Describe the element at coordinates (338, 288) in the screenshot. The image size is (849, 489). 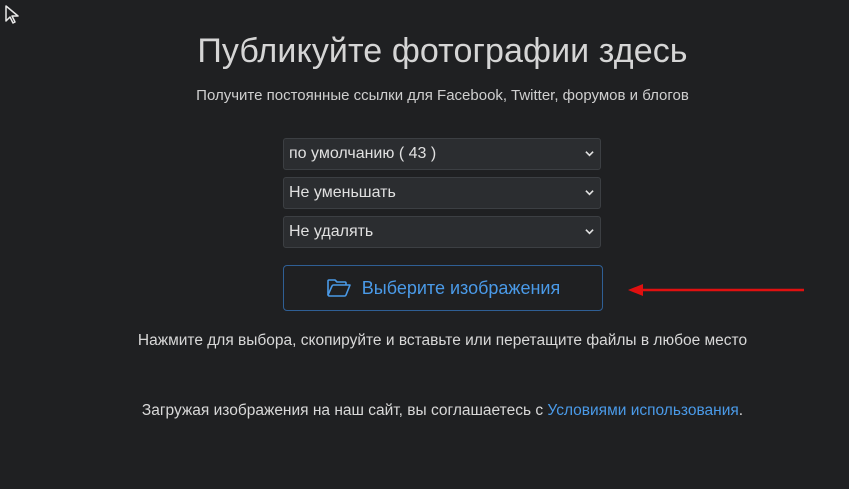
I see `folder-open-icon` at that location.